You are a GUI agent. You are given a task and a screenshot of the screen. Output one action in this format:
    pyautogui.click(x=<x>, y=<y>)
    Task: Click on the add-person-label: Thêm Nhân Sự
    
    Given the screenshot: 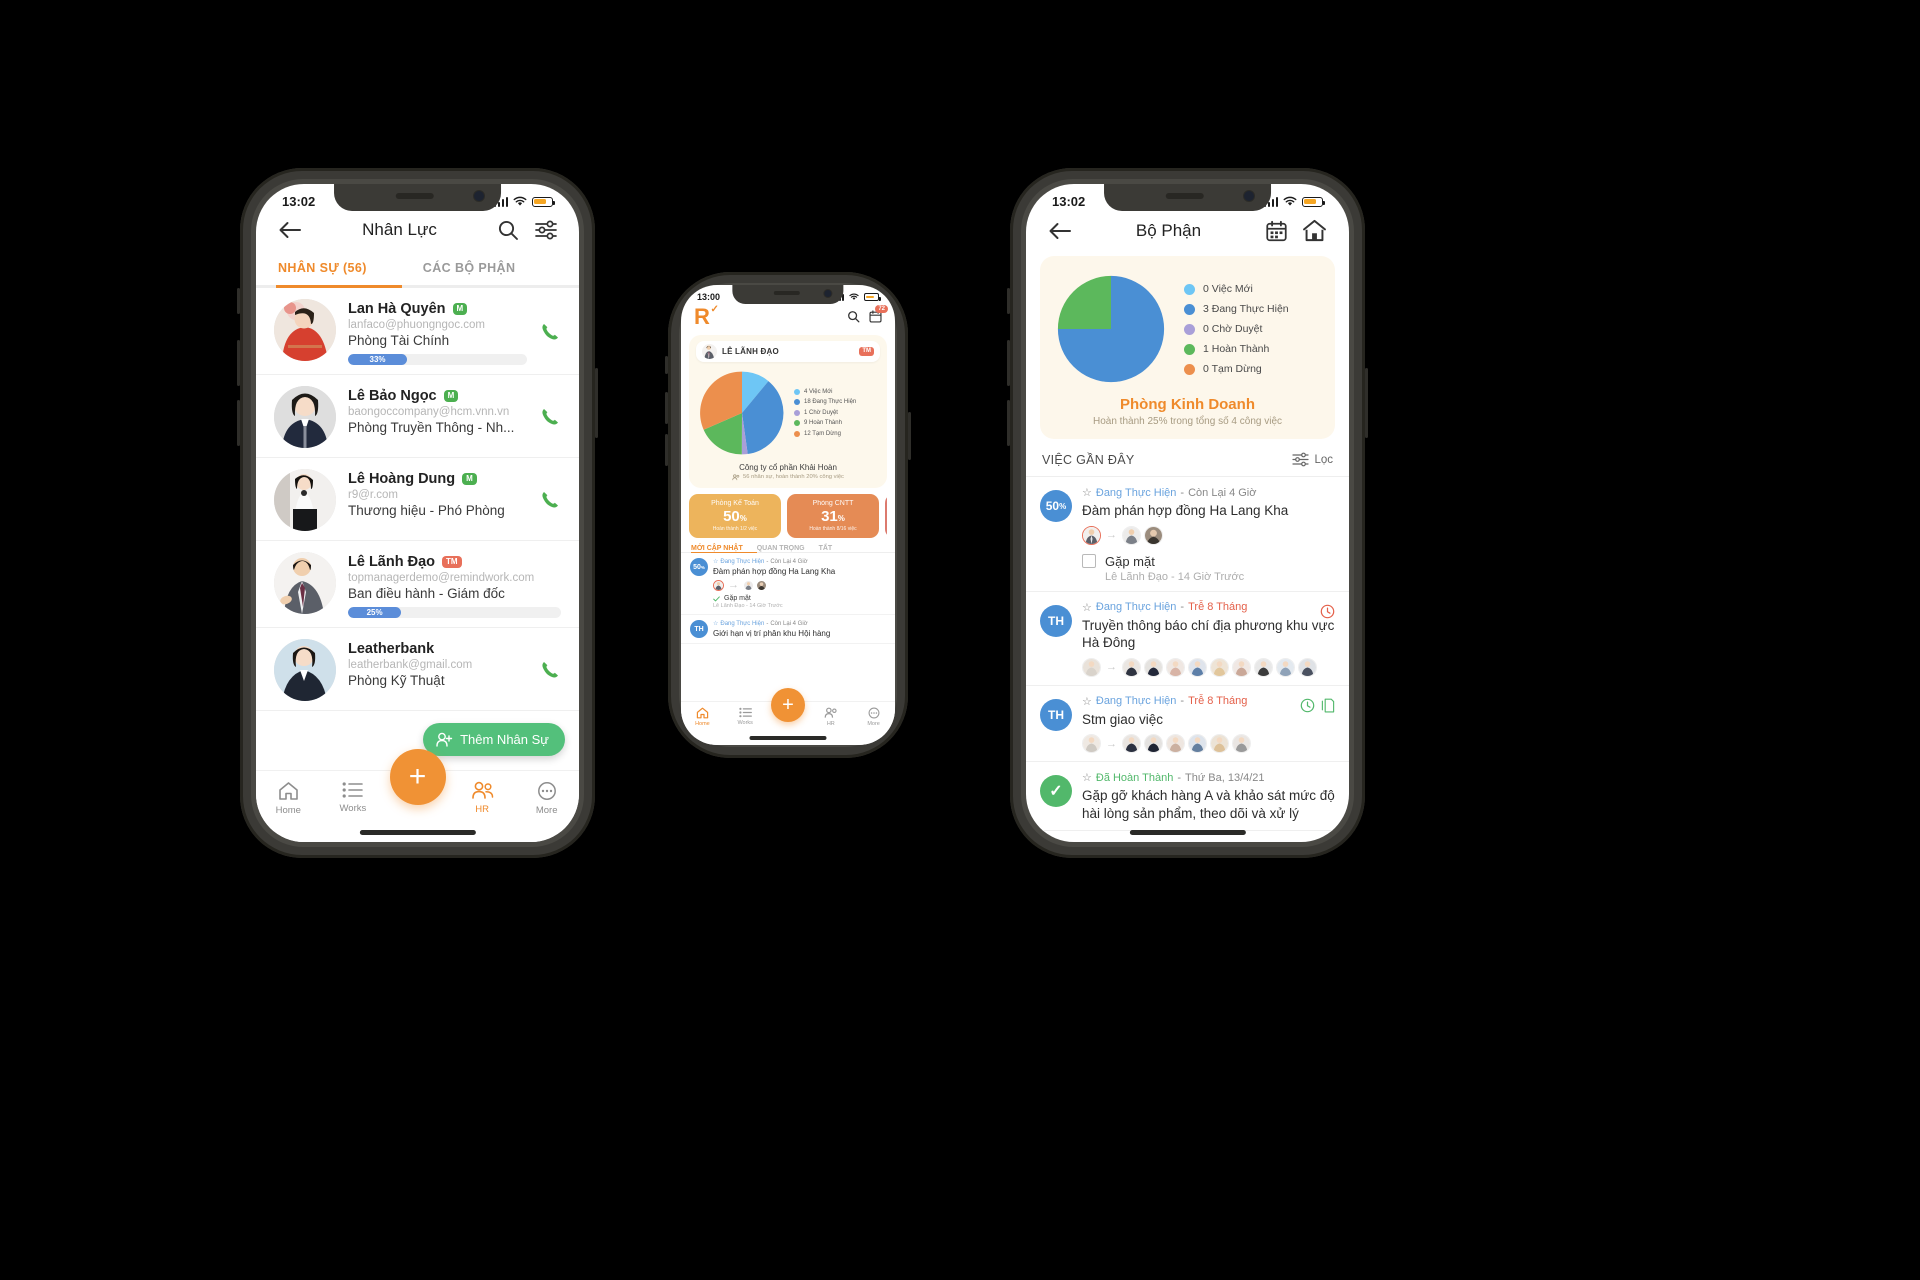 What is the action you would take?
    pyautogui.click(x=504, y=739)
    